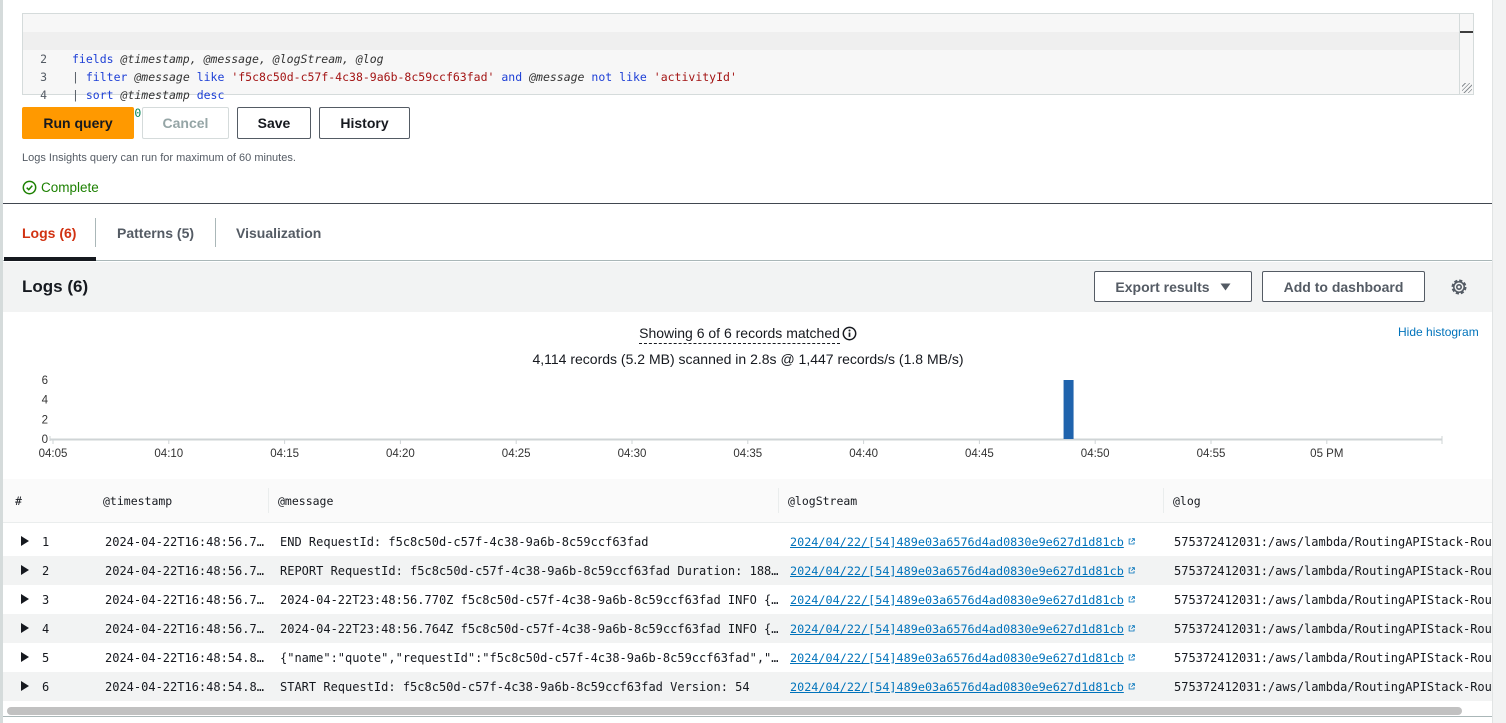 Image resolution: width=1506 pixels, height=723 pixels. I want to click on cancel-button: Cancel, so click(185, 123).